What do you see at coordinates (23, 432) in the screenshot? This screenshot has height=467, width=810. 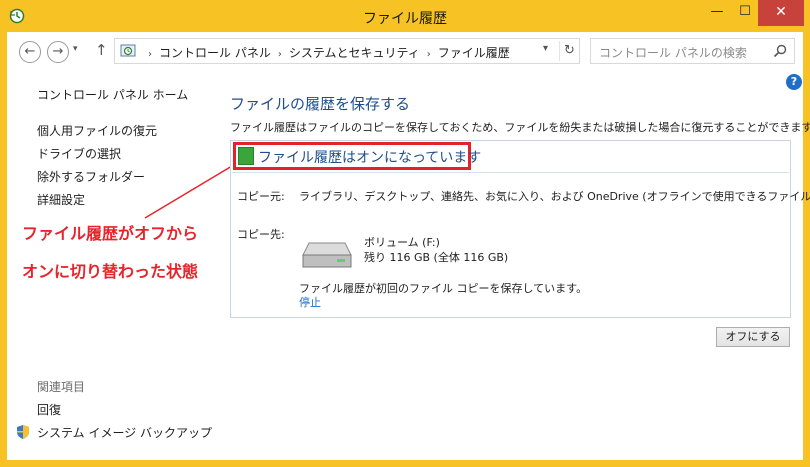 I see `shield-icon` at bounding box center [23, 432].